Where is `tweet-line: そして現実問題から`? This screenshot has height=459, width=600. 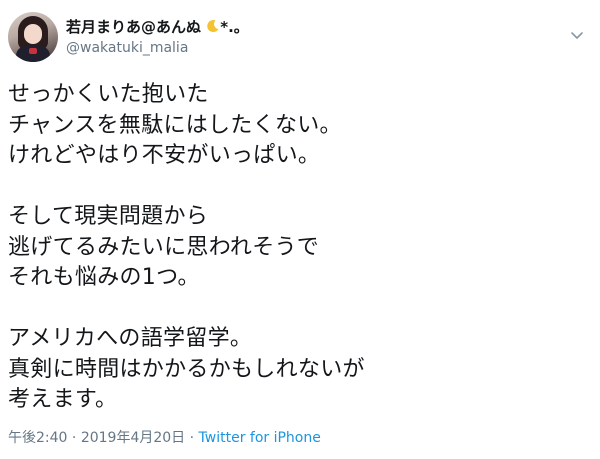 tweet-line: そして現実問題から is located at coordinates (108, 216).